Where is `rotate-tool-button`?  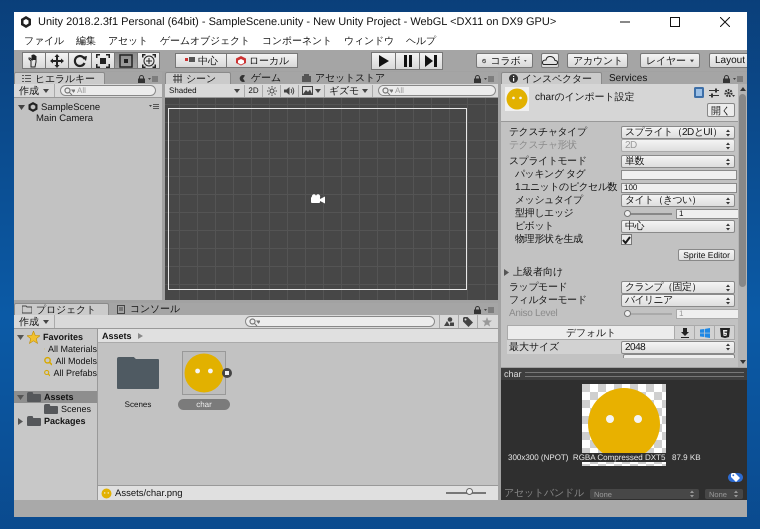 rotate-tool-button is located at coordinates (79, 60).